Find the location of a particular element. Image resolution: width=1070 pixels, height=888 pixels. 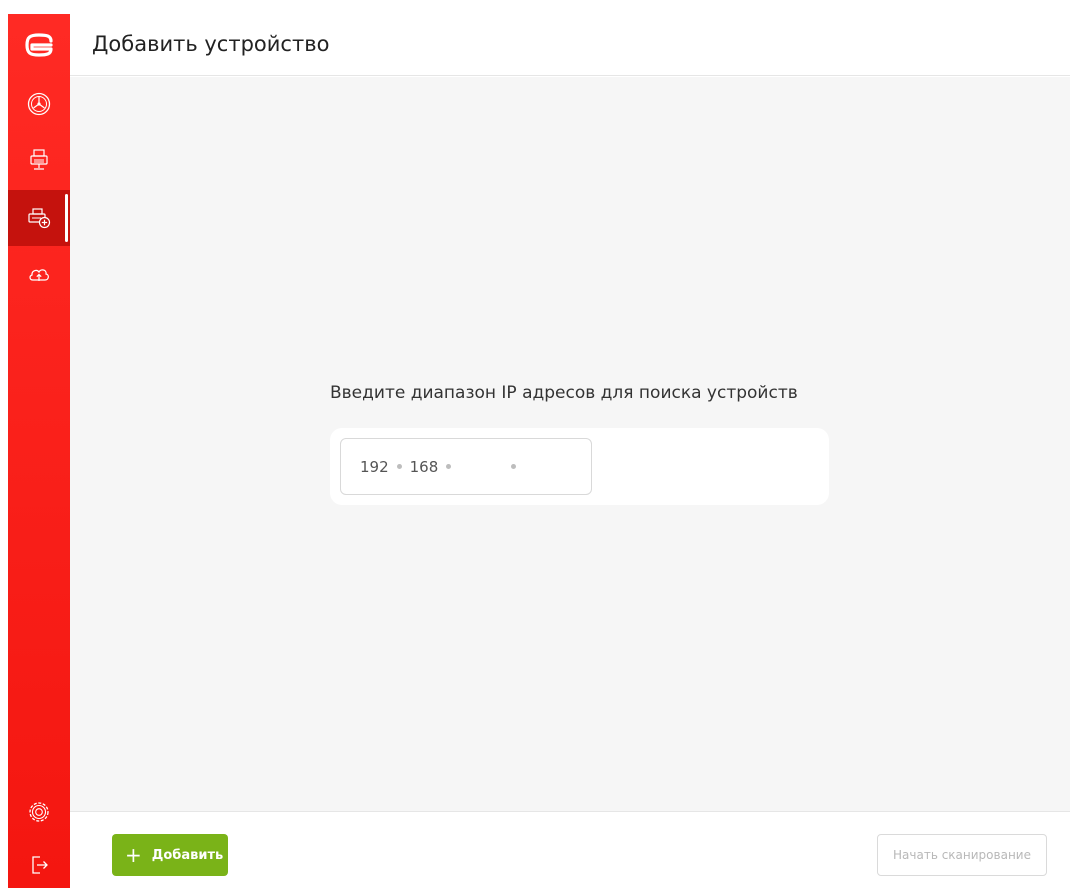

ip-octet-1: 192 is located at coordinates (374, 467).